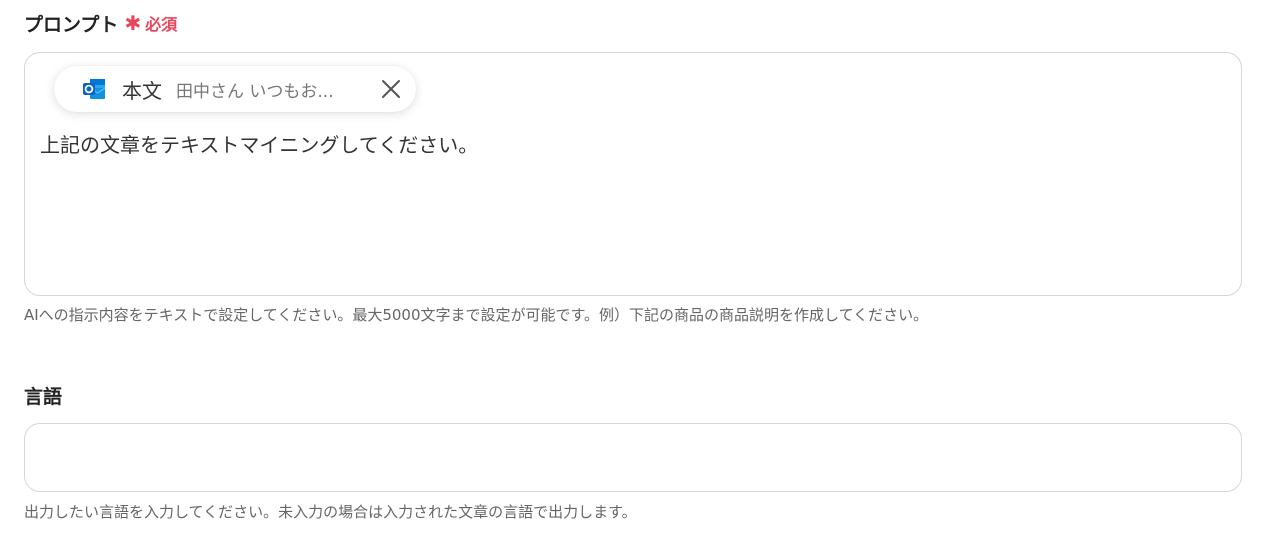  Describe the element at coordinates (161, 24) in the screenshot. I see `required-badge: 必須` at that location.